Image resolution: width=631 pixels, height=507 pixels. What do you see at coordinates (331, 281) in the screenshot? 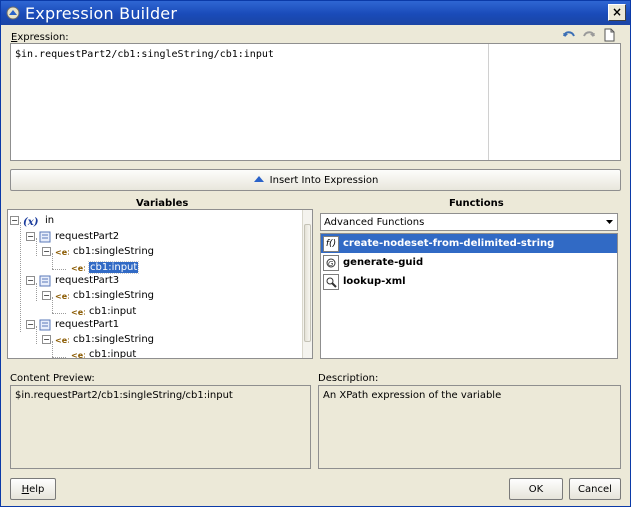
I see `lookup-xml-icon` at bounding box center [331, 281].